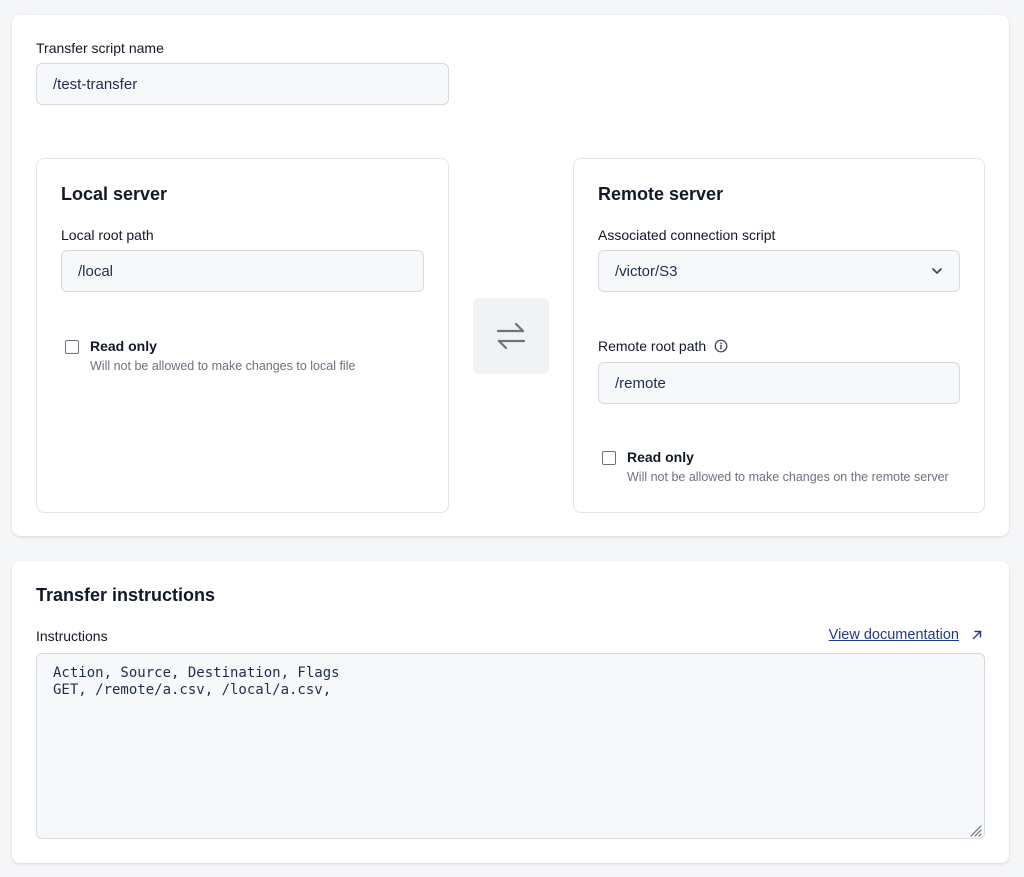 This screenshot has height=877, width=1024. I want to click on script-name-input: /test-transfer, so click(242, 84).